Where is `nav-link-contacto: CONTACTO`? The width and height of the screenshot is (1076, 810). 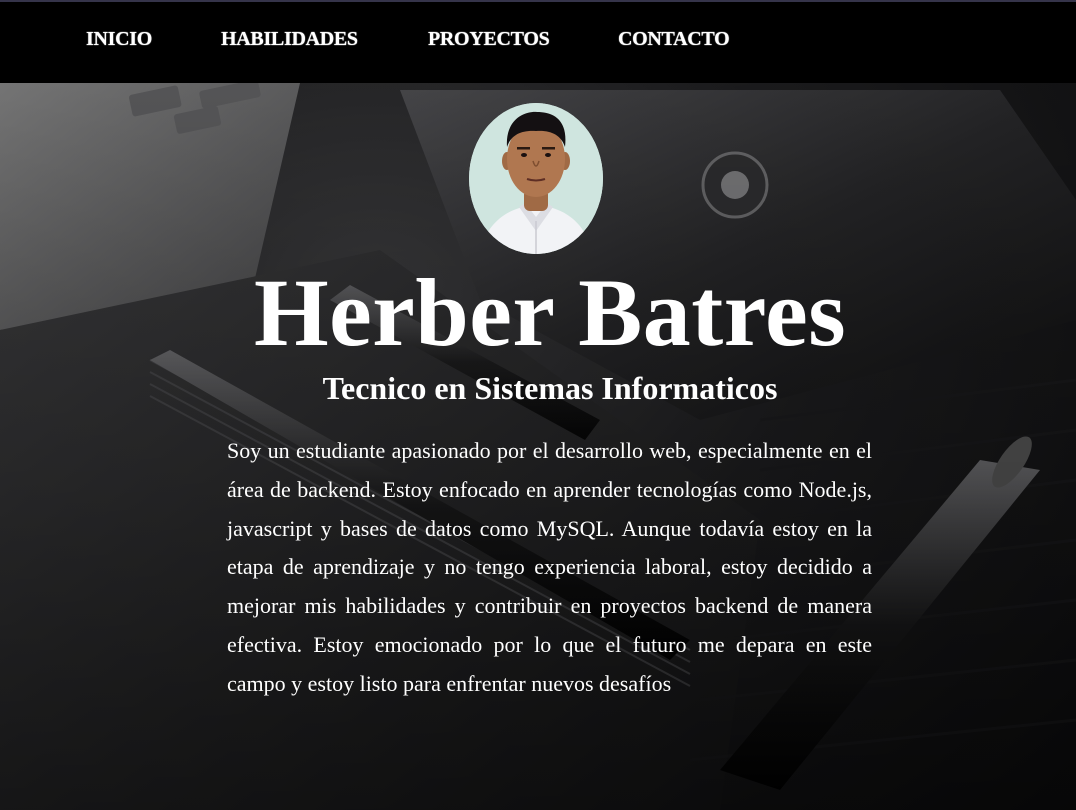
nav-link-contacto: CONTACTO is located at coordinates (674, 39).